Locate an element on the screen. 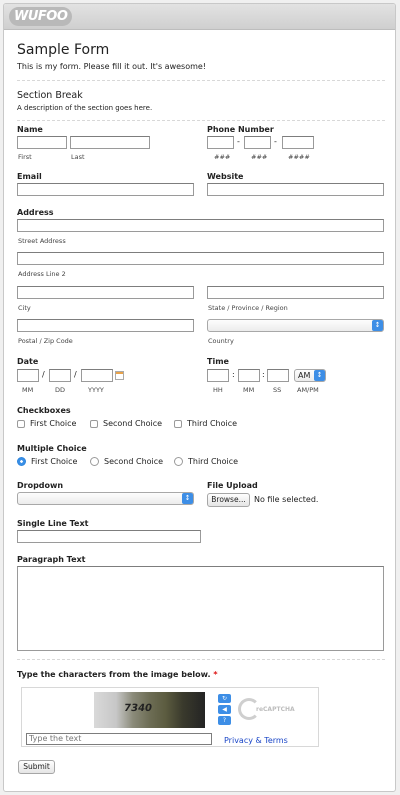 This screenshot has height=795, width=400. time-second-sublabel: SS is located at coordinates (277, 390).